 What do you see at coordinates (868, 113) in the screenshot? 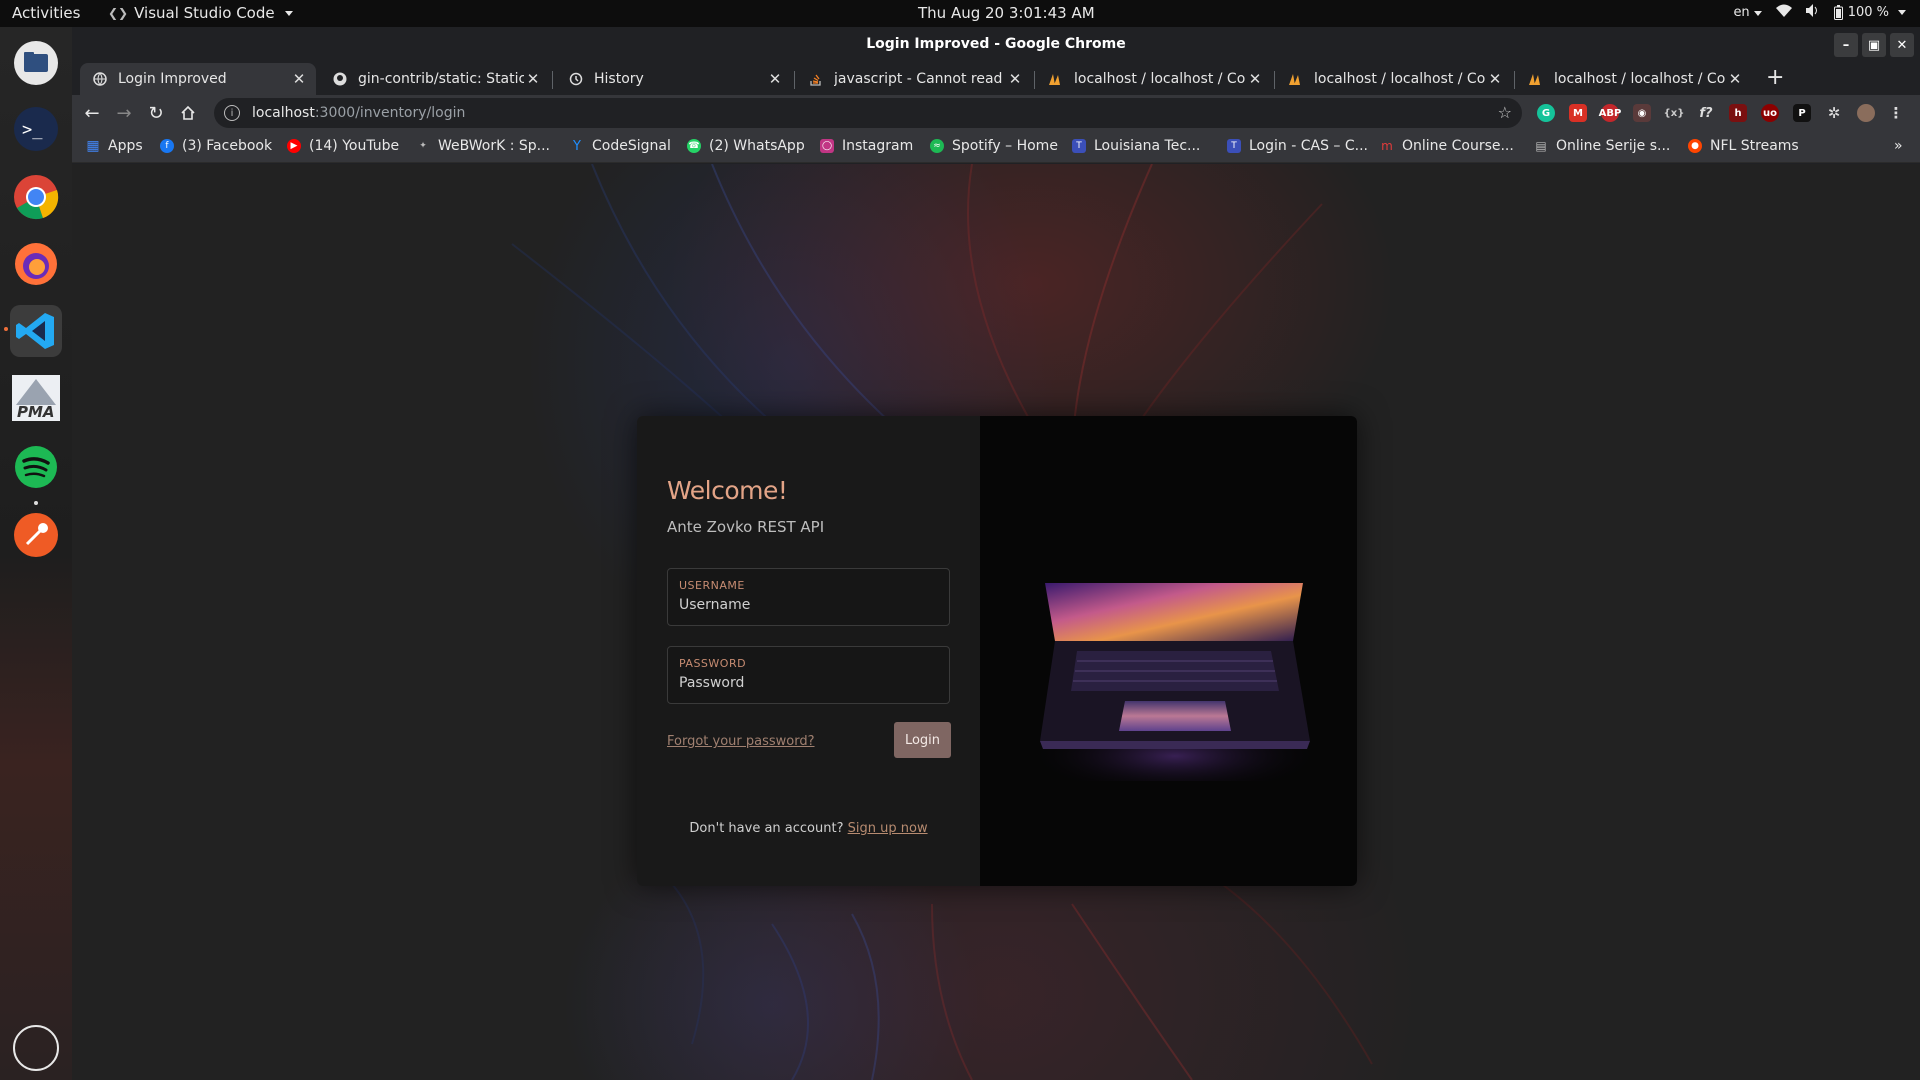
I see `address-bar: i localhost:3000/inventory/login ☆` at bounding box center [868, 113].